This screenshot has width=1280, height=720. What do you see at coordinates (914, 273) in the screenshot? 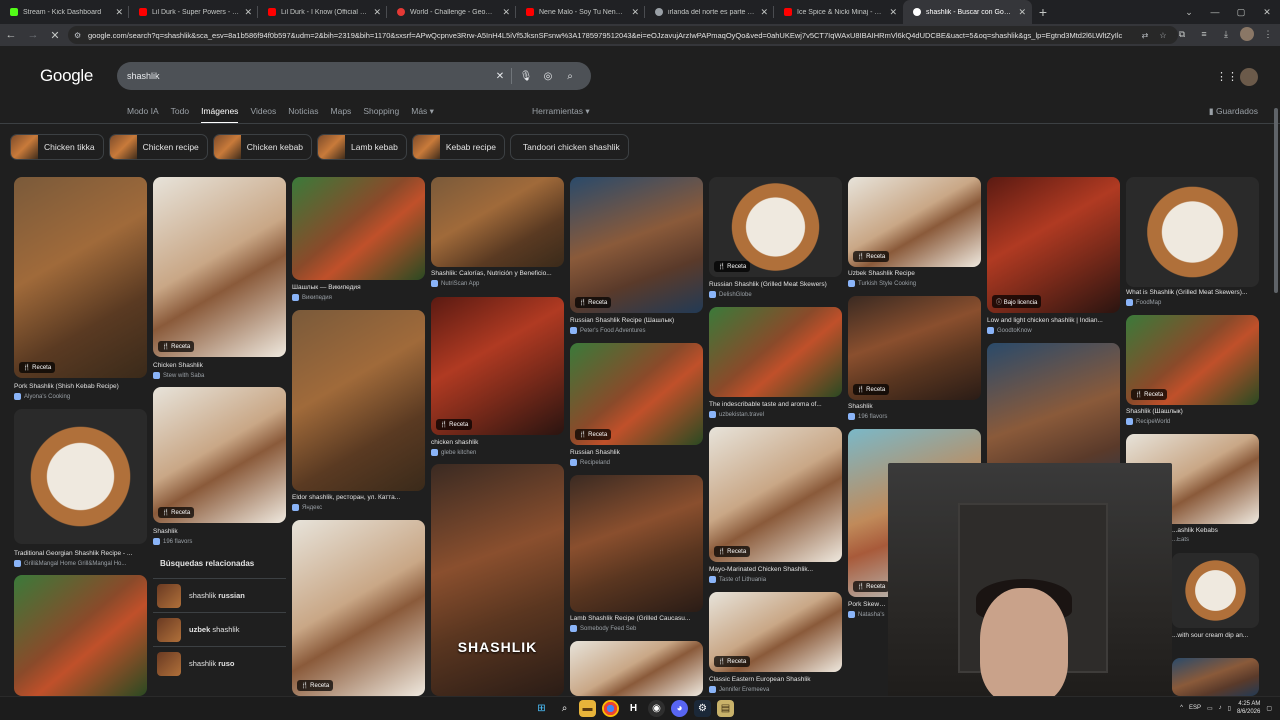
I see `image-title: Uzbek Shashlik Recipe` at bounding box center [914, 273].